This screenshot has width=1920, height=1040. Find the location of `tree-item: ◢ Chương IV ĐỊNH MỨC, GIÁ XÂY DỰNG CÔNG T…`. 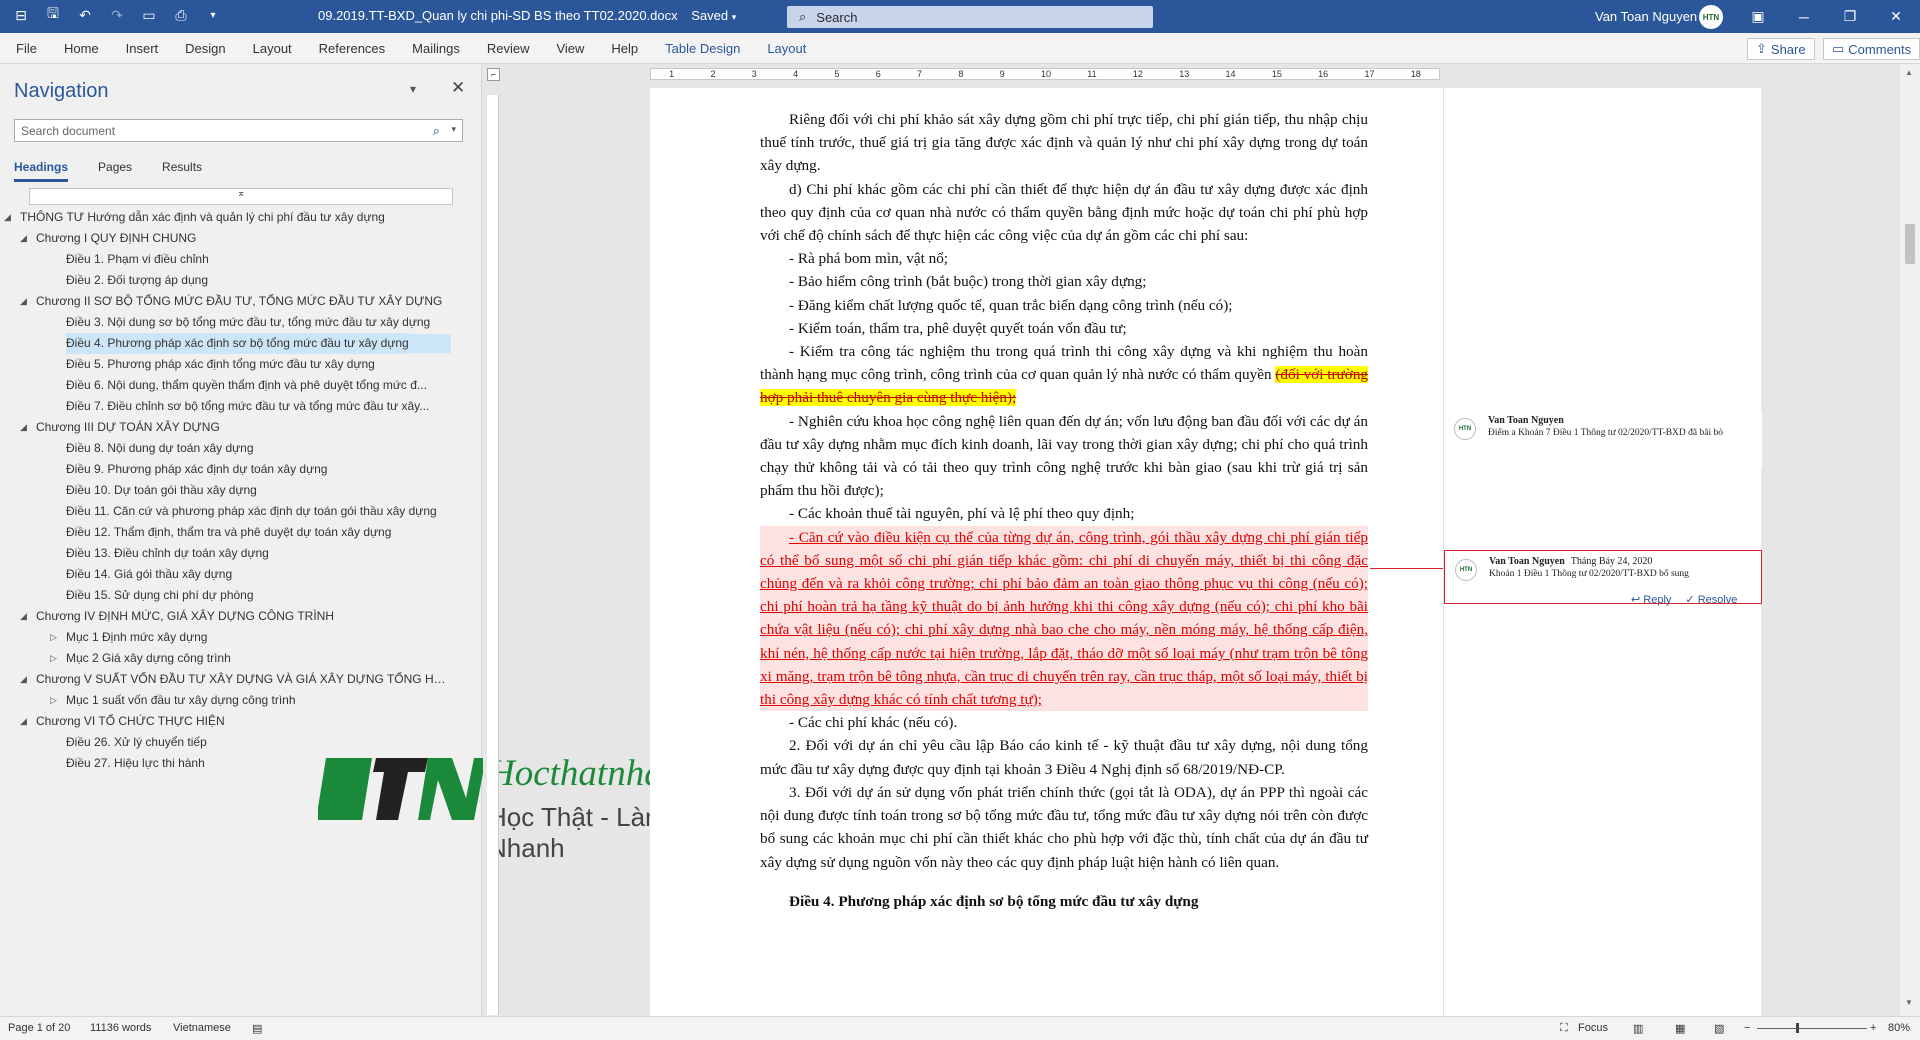

tree-item: ◢ Chương IV ĐỊNH MỨC, GIÁ XÂY DỰNG CÔNG T… is located at coordinates (241, 616).